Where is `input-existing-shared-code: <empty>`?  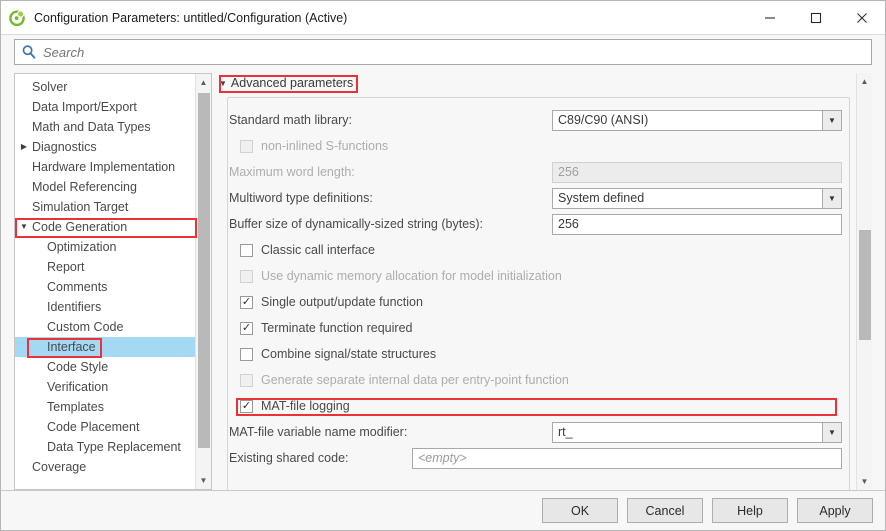
input-existing-shared-code: <empty> is located at coordinates (627, 458).